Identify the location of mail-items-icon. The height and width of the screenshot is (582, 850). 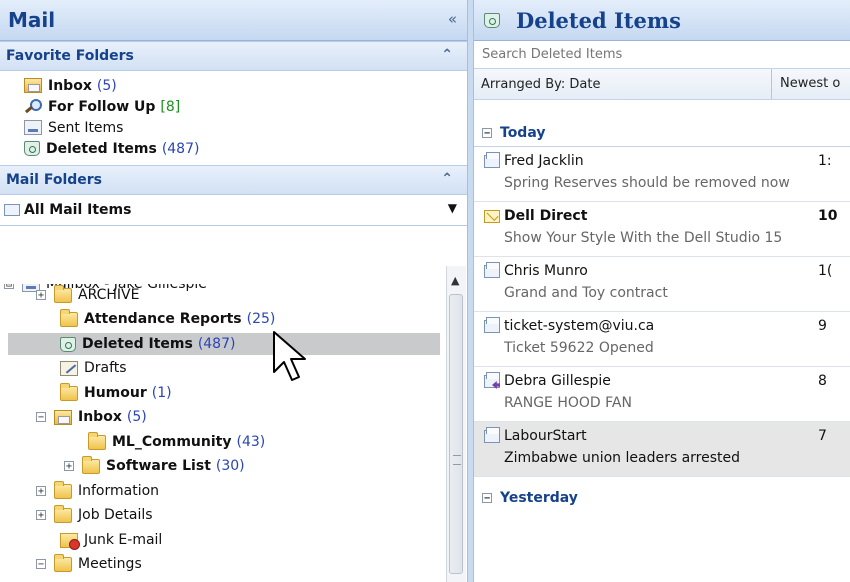
(12, 210).